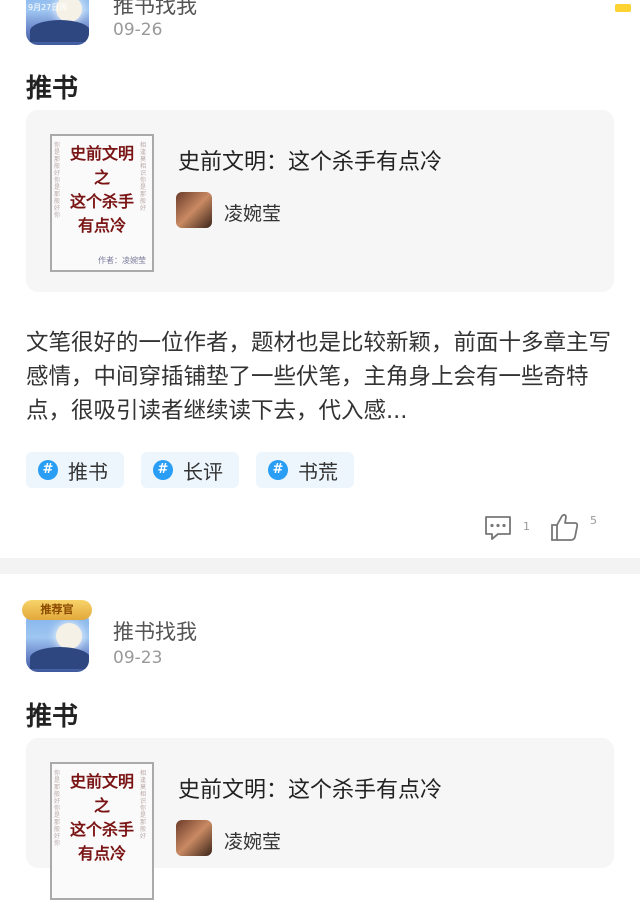  What do you see at coordinates (320, 566) in the screenshot?
I see `post-divider` at bounding box center [320, 566].